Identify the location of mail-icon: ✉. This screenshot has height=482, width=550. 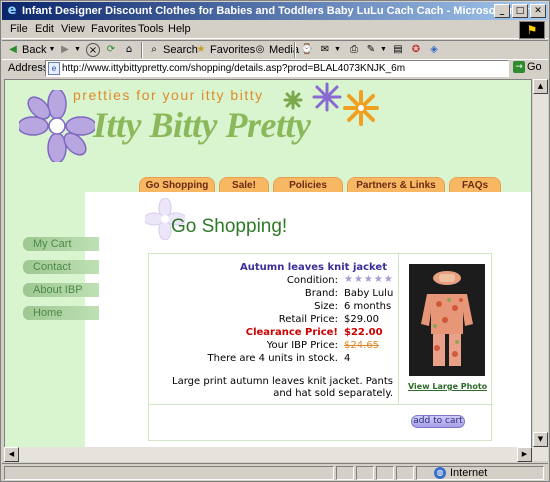
(325, 49).